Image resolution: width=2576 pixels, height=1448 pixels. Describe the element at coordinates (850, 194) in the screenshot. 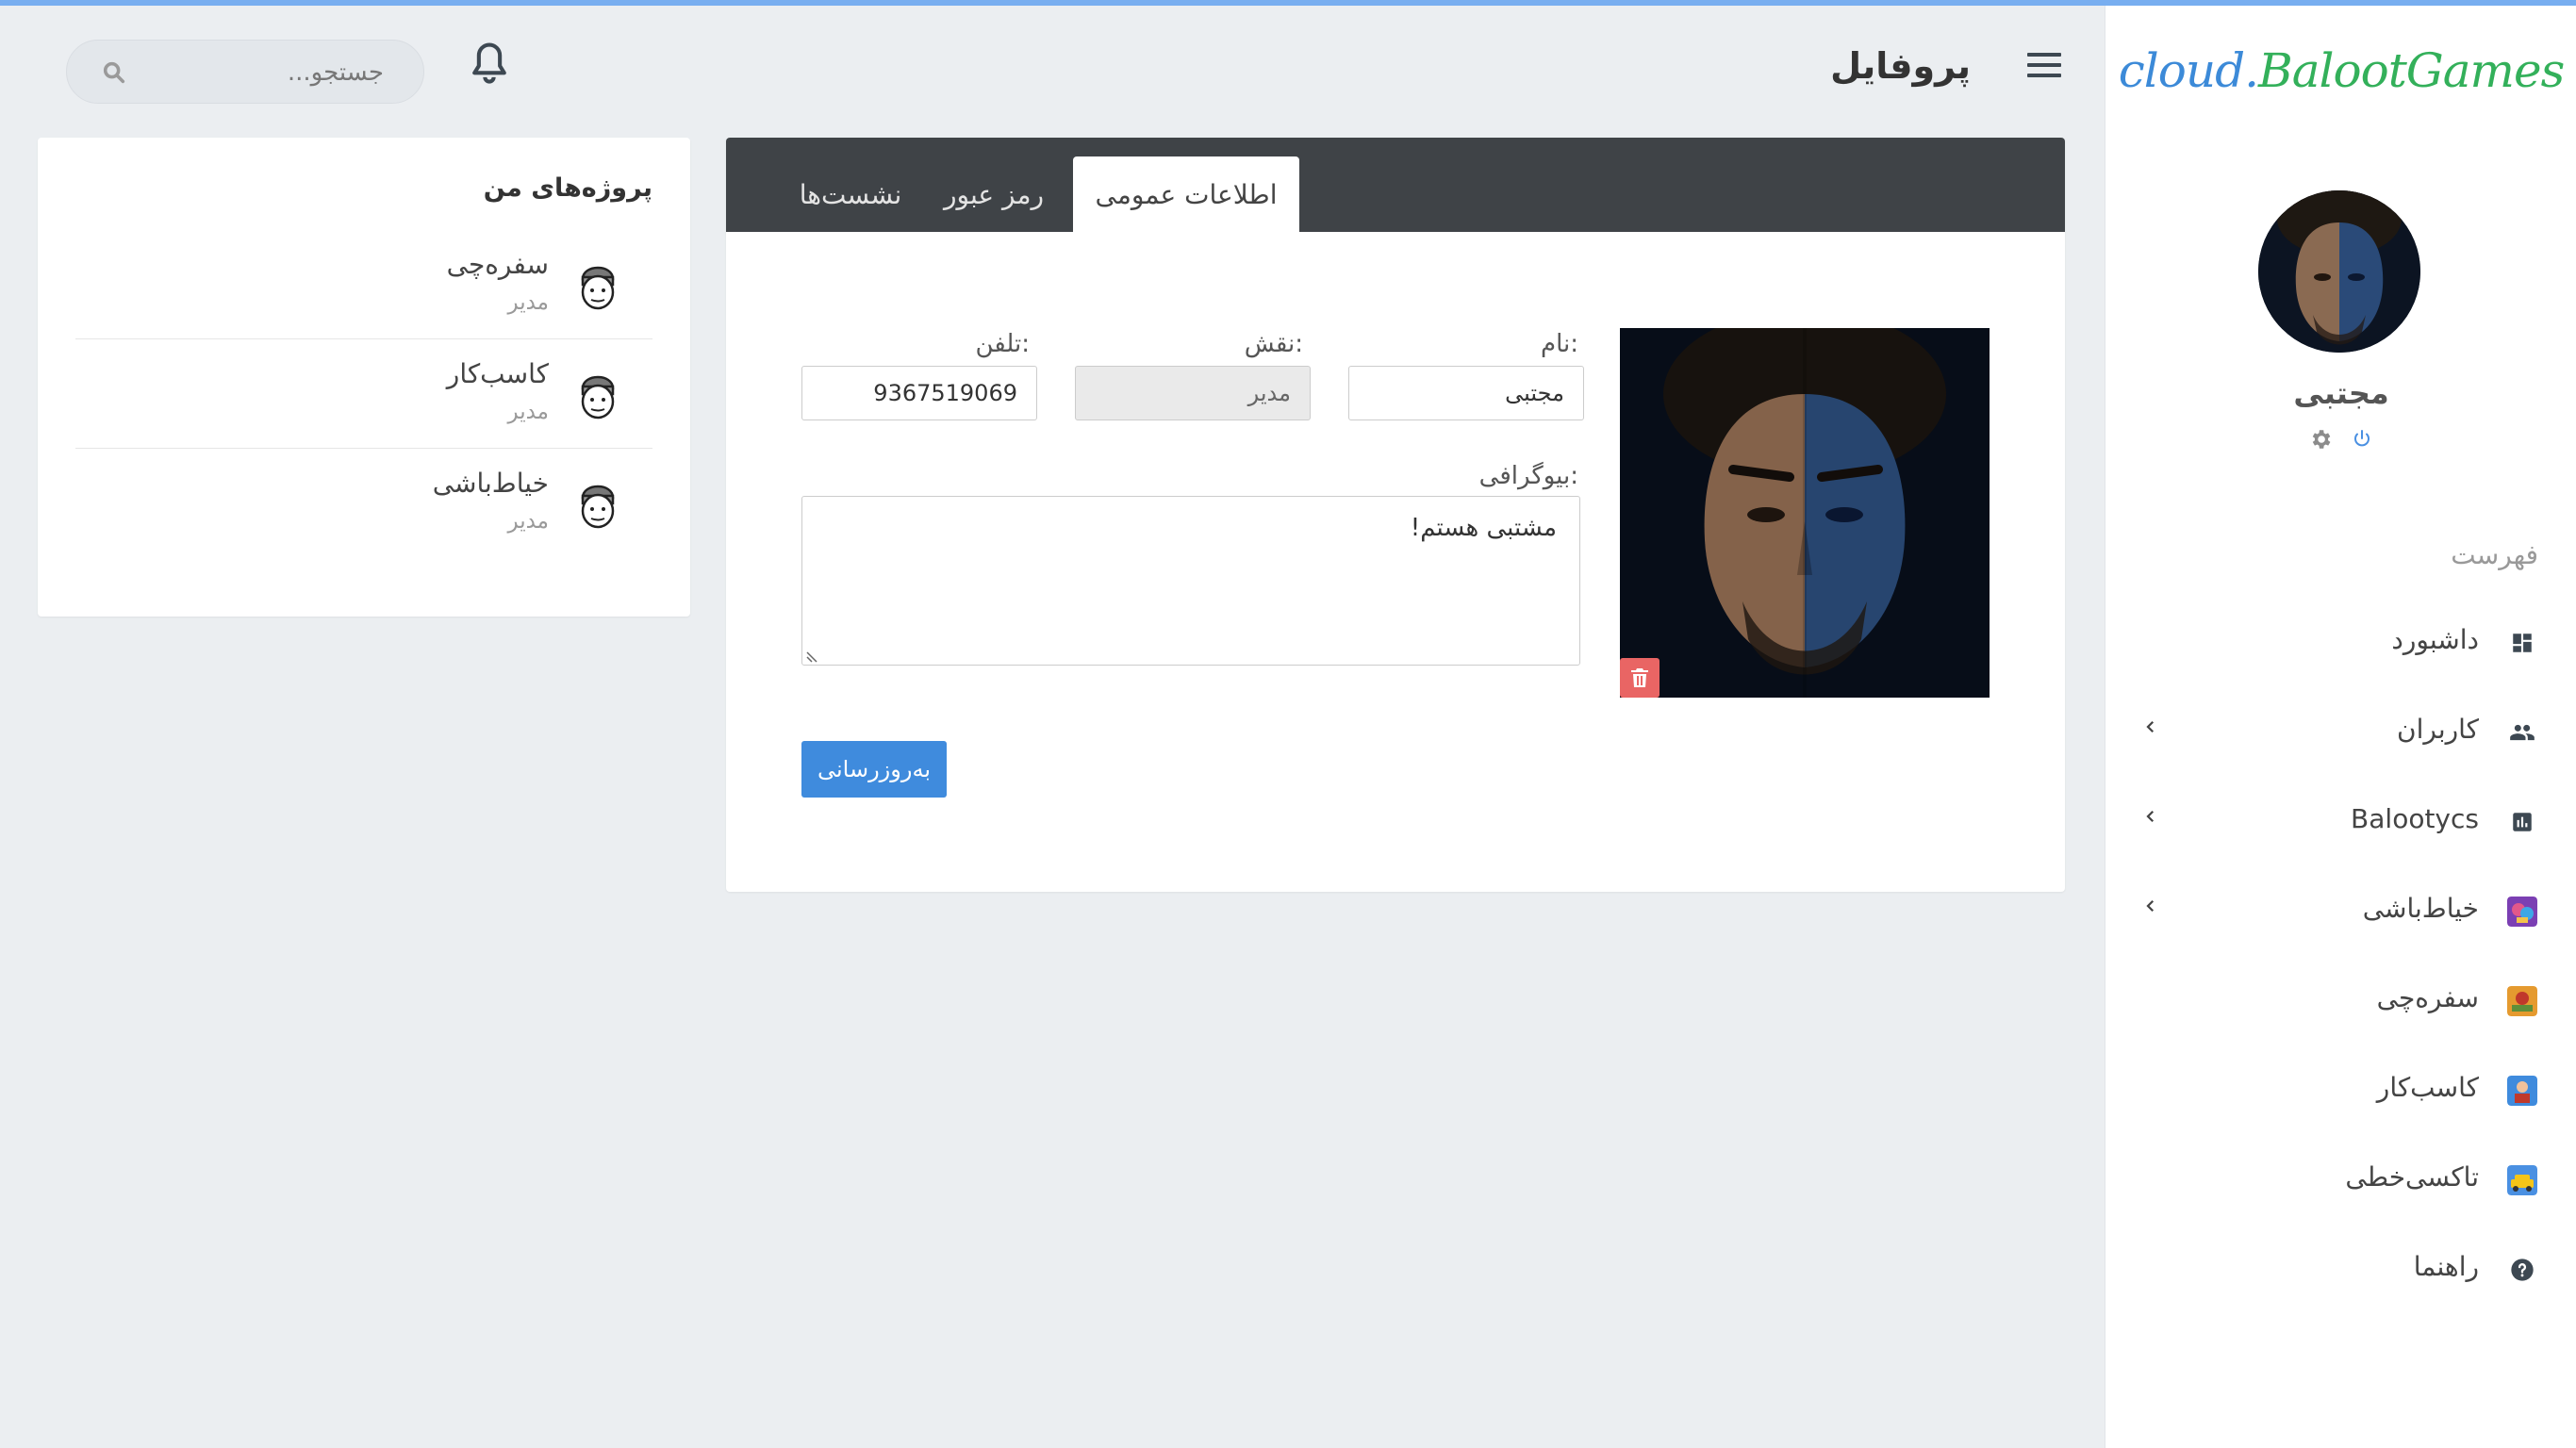

I see `tab-sessions: نشست‌ها` at that location.